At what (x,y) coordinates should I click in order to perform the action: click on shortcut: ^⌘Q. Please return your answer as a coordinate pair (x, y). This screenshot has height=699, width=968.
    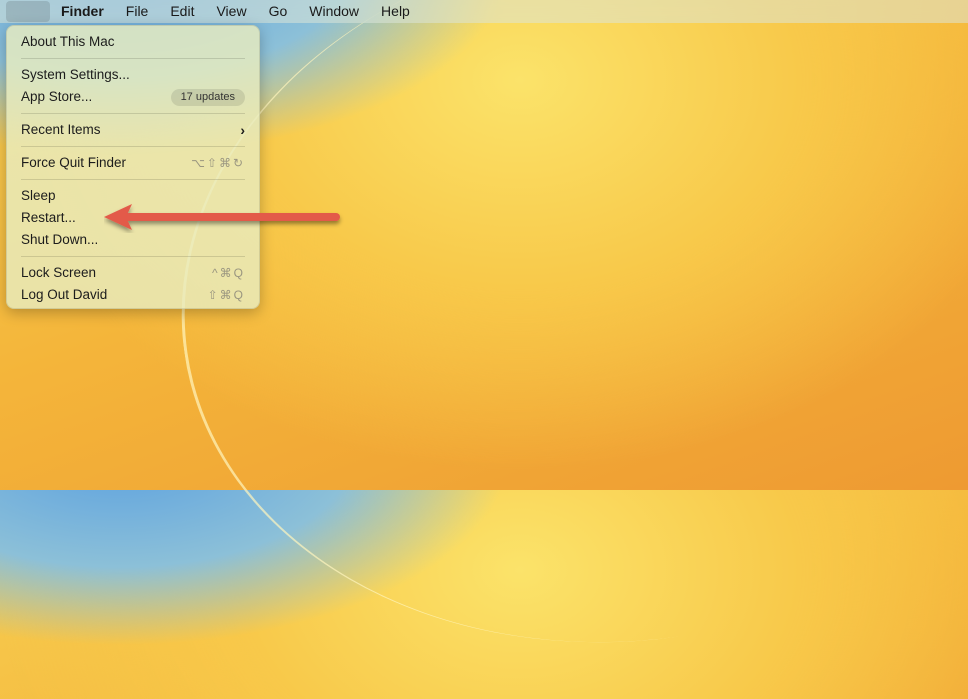
    Looking at the image, I should click on (228, 273).